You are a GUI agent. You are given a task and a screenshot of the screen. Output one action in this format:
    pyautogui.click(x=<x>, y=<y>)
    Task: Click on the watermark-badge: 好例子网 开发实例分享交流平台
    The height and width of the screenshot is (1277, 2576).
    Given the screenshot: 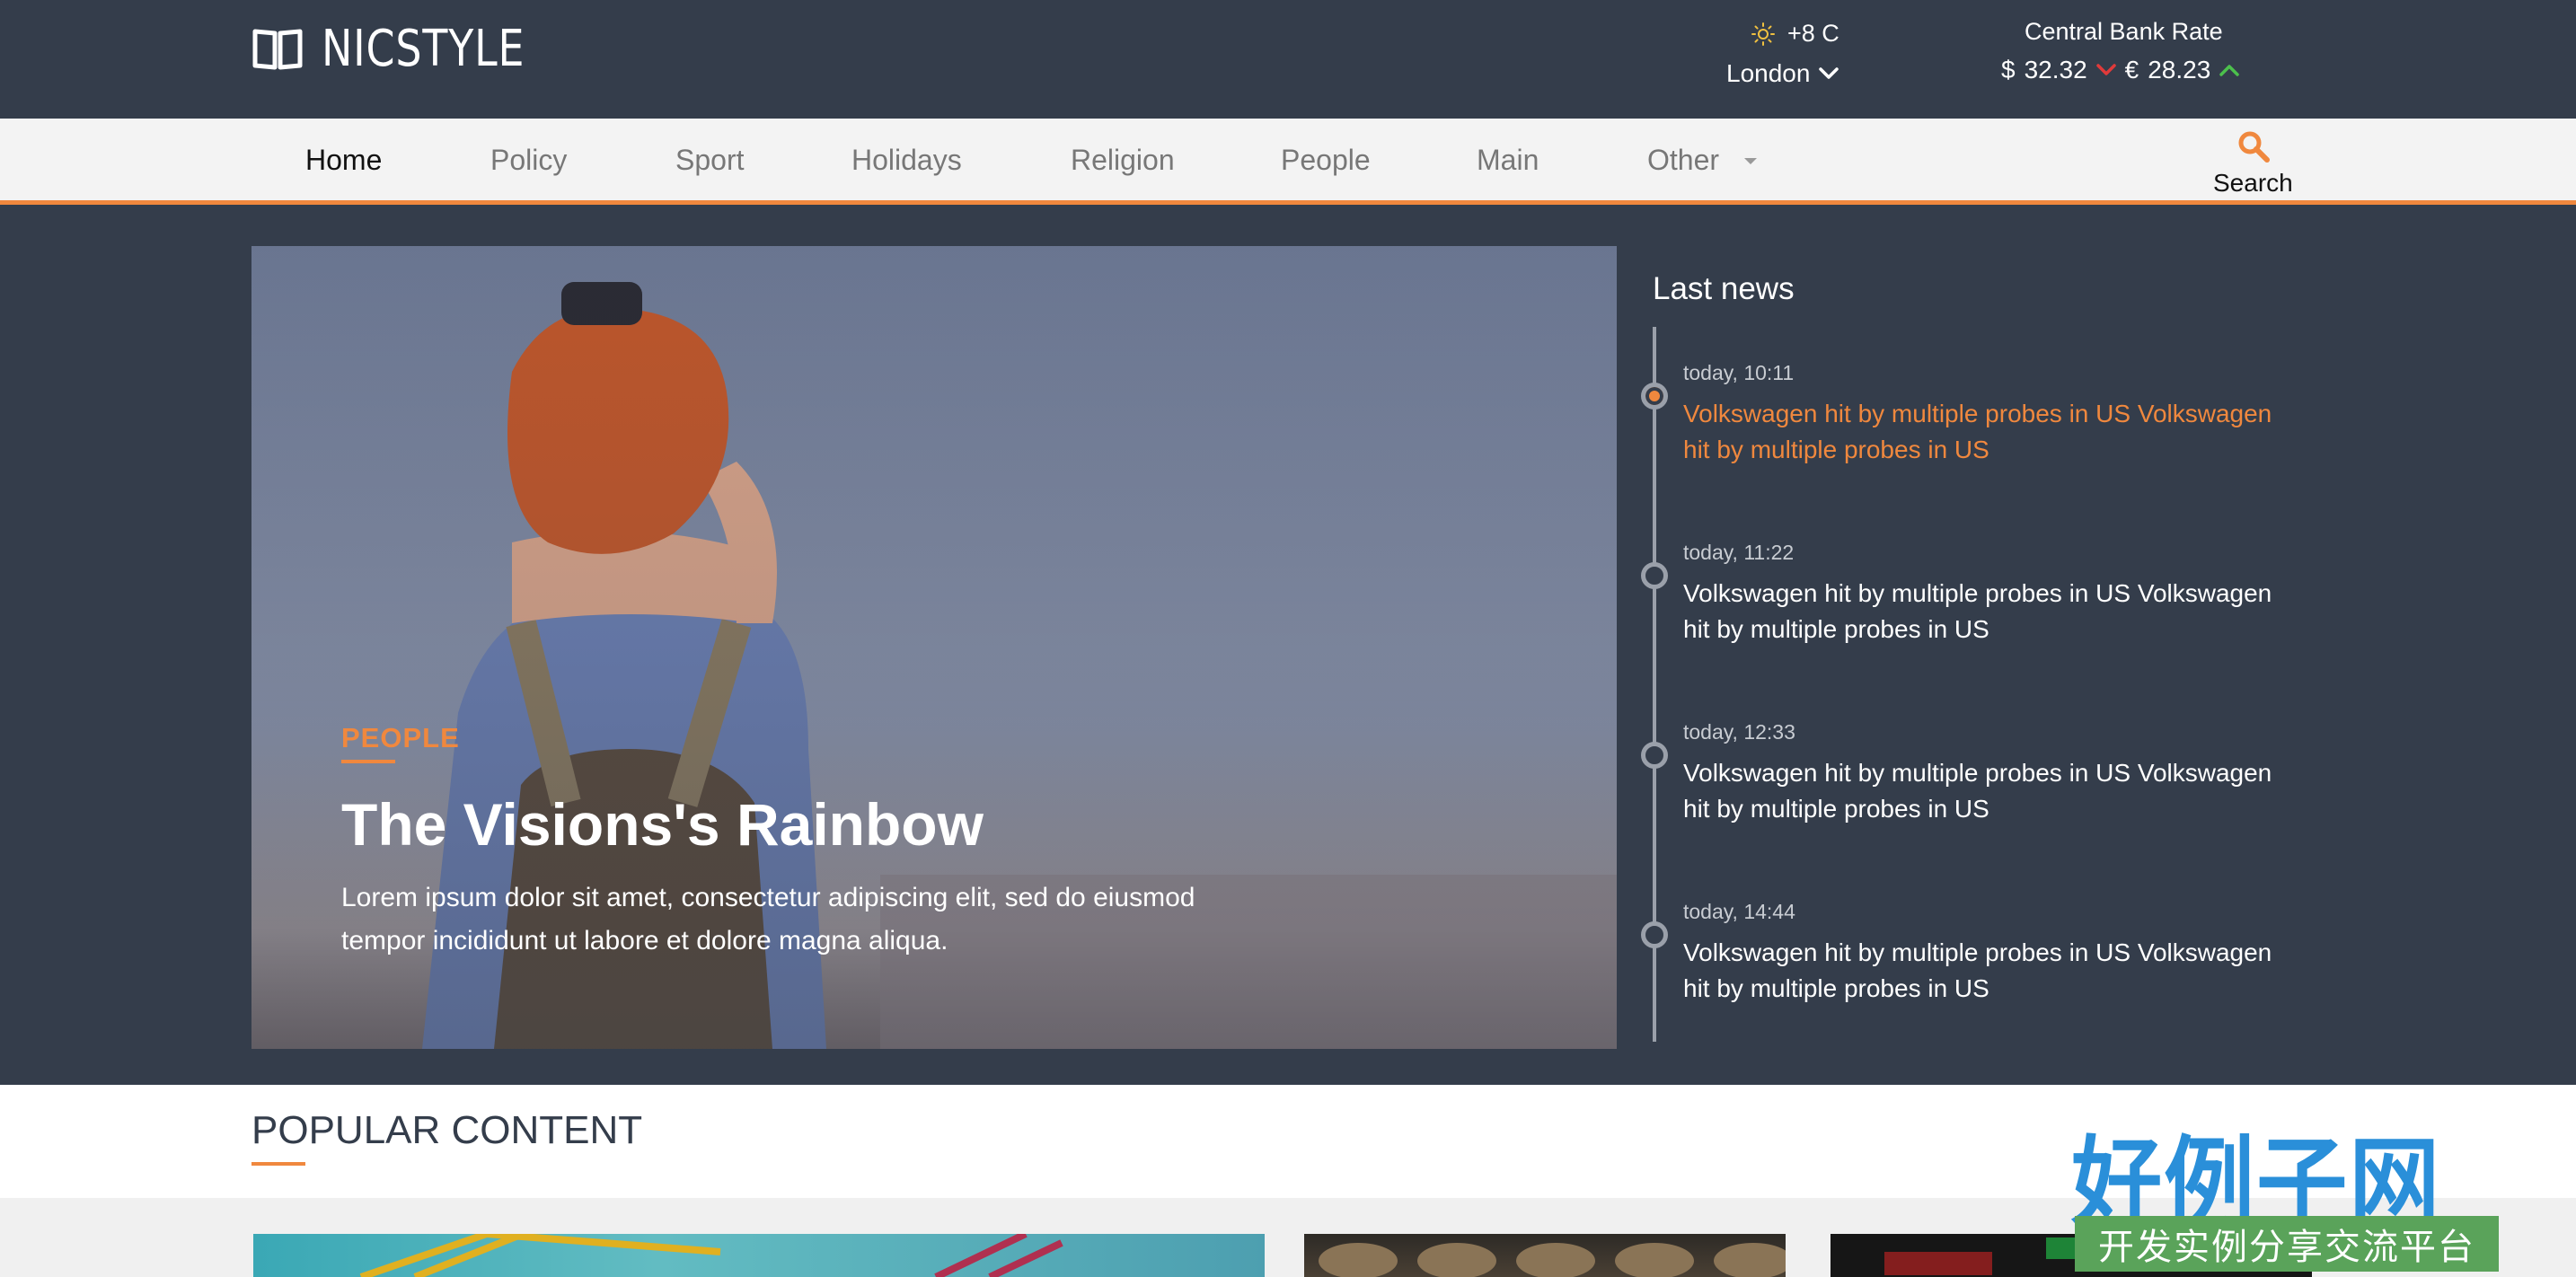 What is the action you would take?
    pyautogui.click(x=2285, y=1190)
    